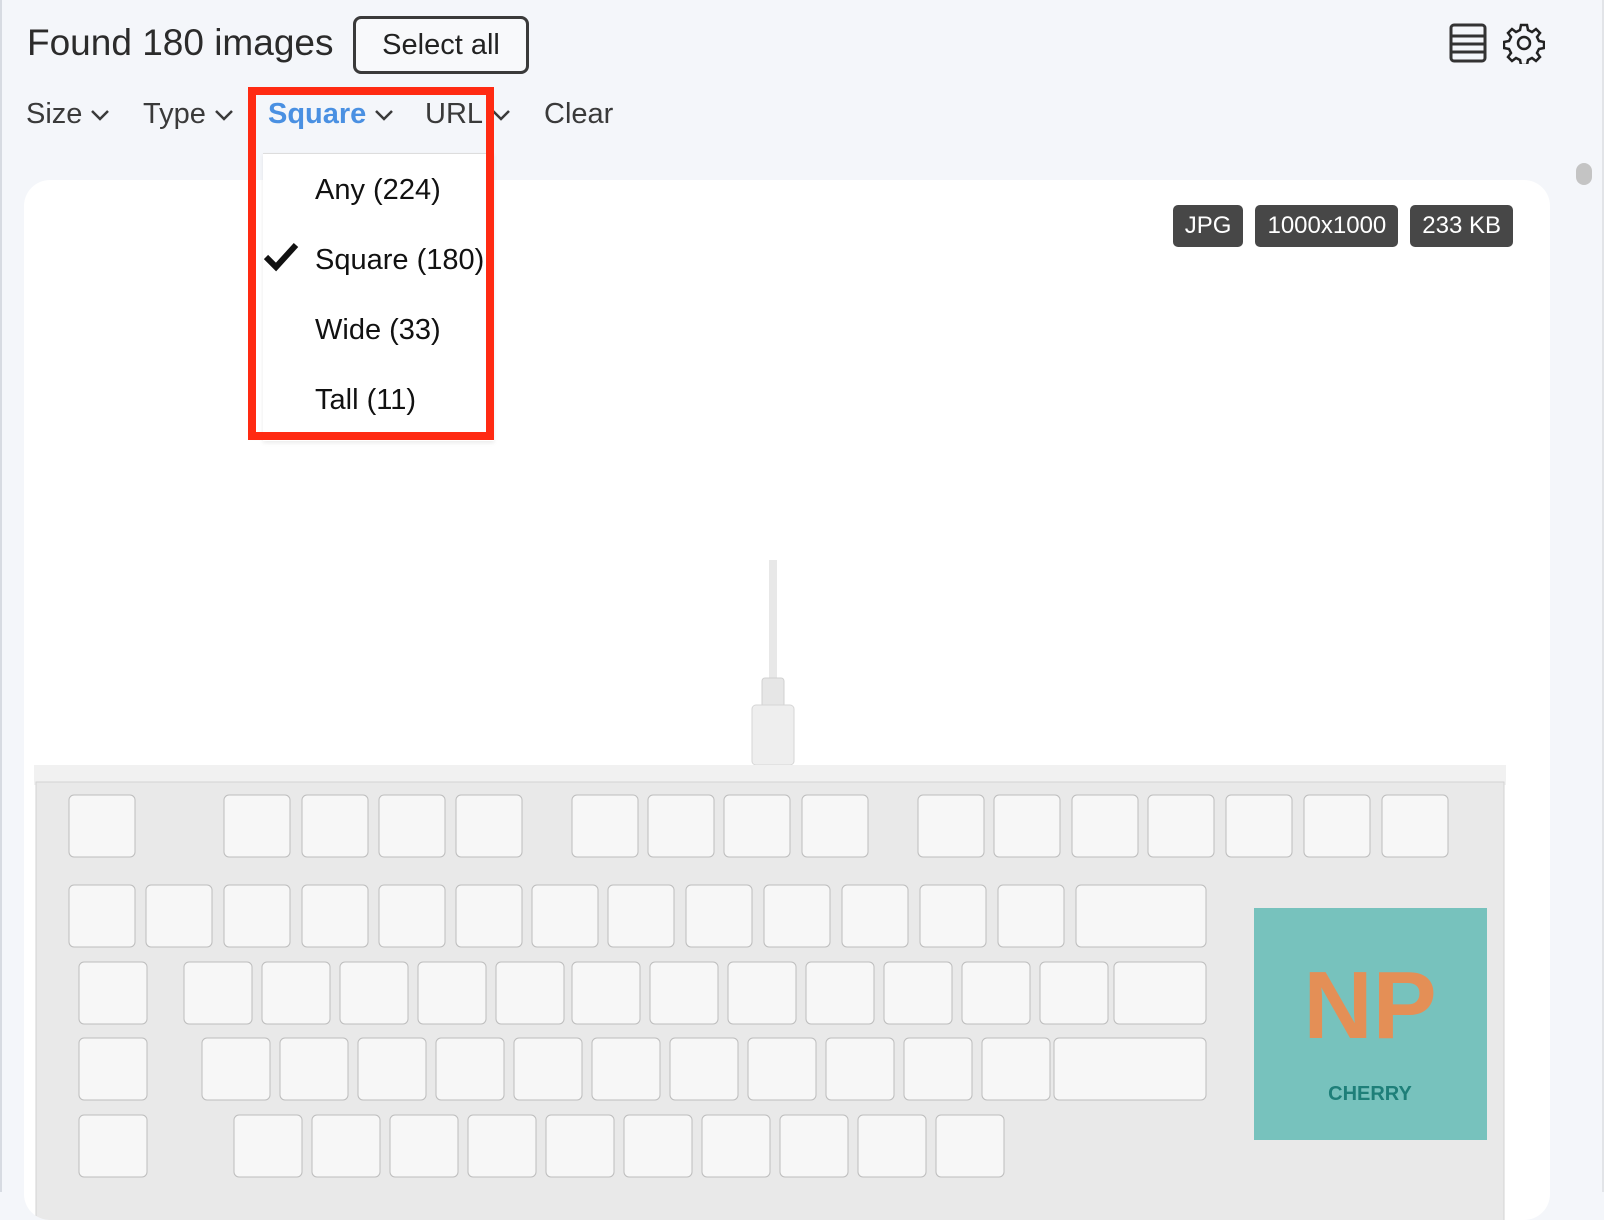 Image resolution: width=1604 pixels, height=1220 pixels. What do you see at coordinates (54, 114) in the screenshot?
I see `size-filter-label: Size` at bounding box center [54, 114].